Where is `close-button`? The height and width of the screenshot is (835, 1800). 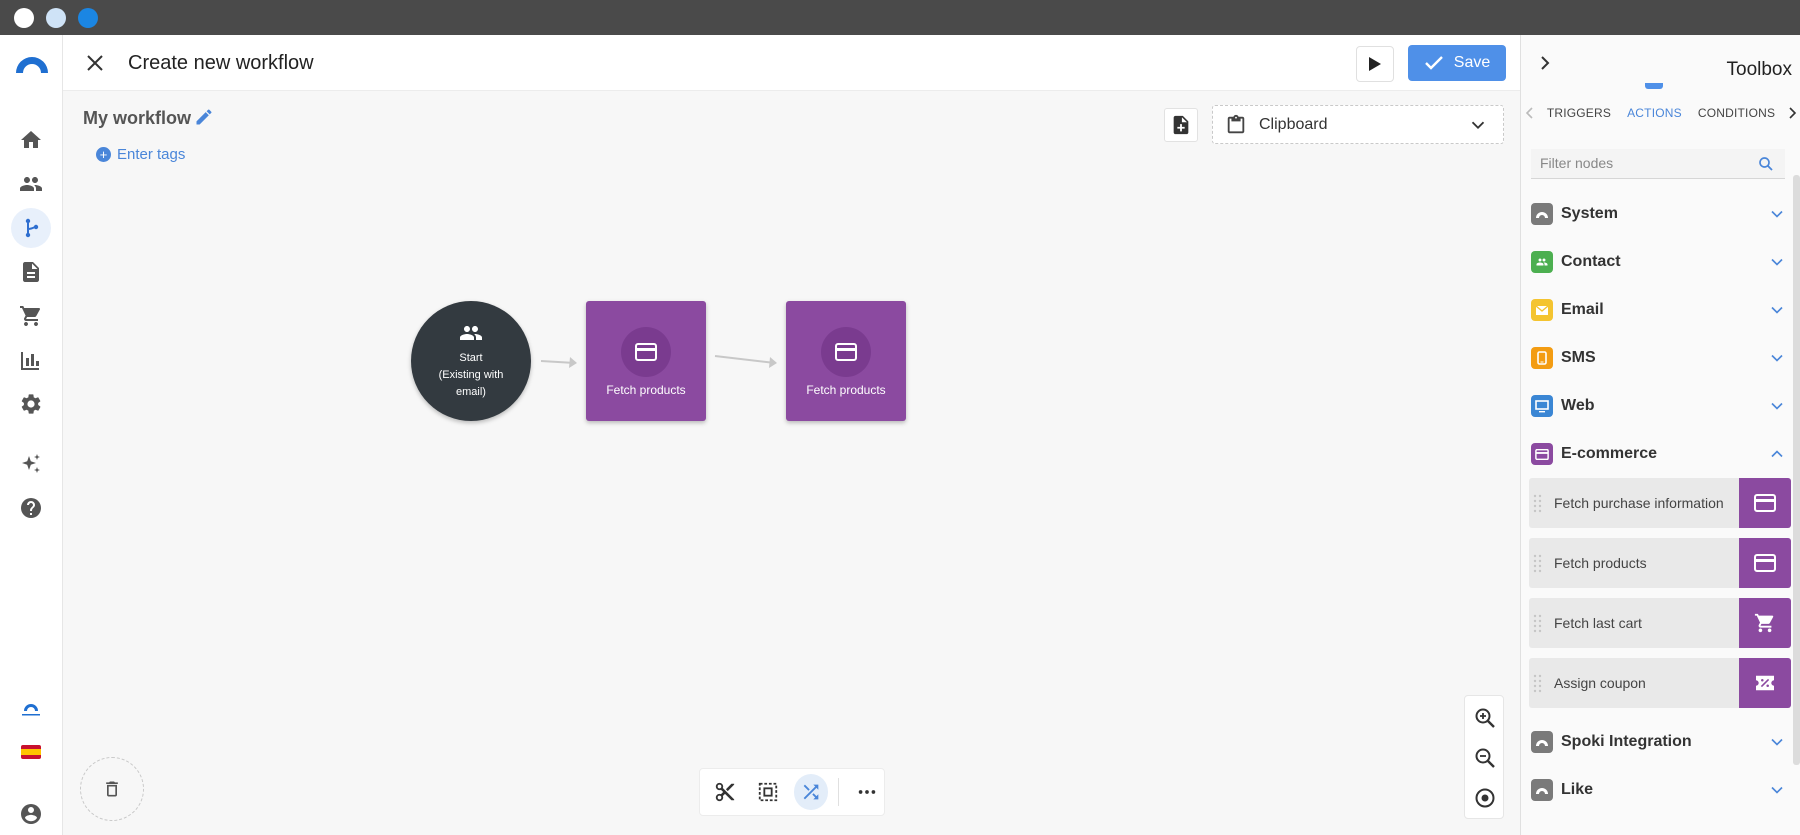
close-button is located at coordinates (95, 63).